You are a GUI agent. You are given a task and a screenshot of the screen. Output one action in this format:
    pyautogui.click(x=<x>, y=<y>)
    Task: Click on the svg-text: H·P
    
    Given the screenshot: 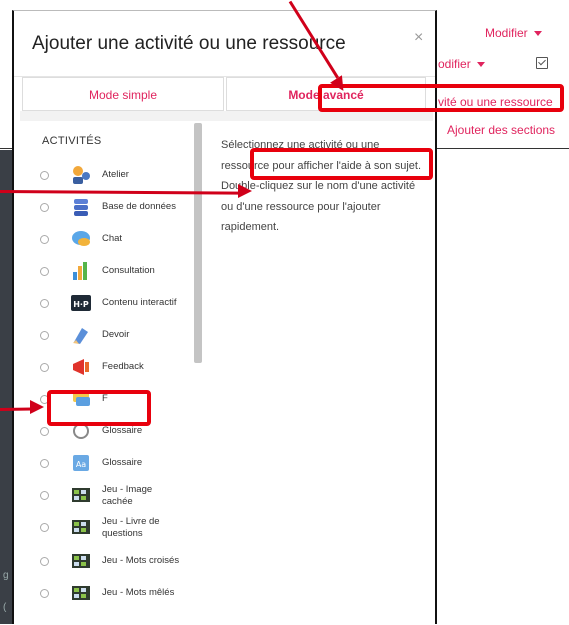 What is the action you would take?
    pyautogui.click(x=81, y=304)
    